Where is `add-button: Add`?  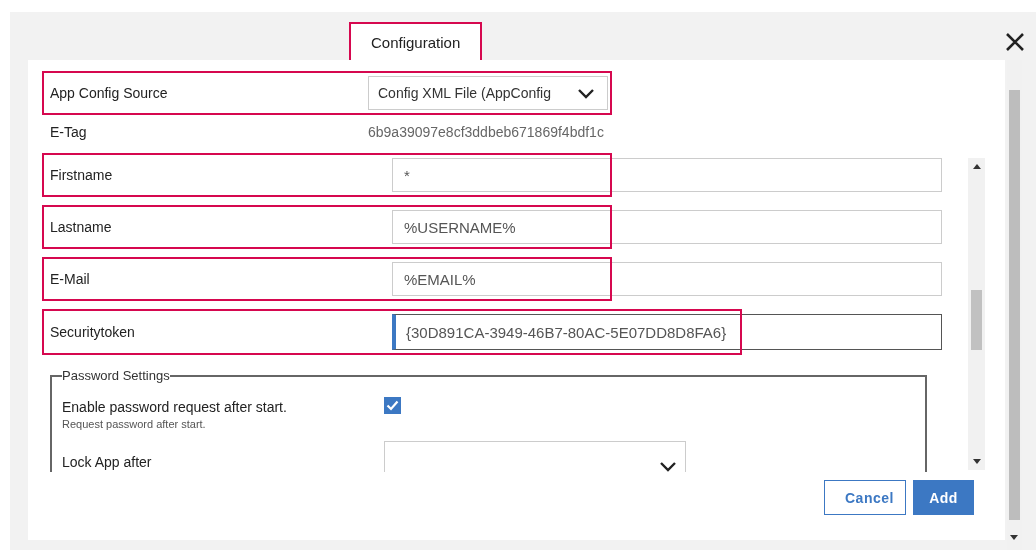
add-button: Add is located at coordinates (943, 497).